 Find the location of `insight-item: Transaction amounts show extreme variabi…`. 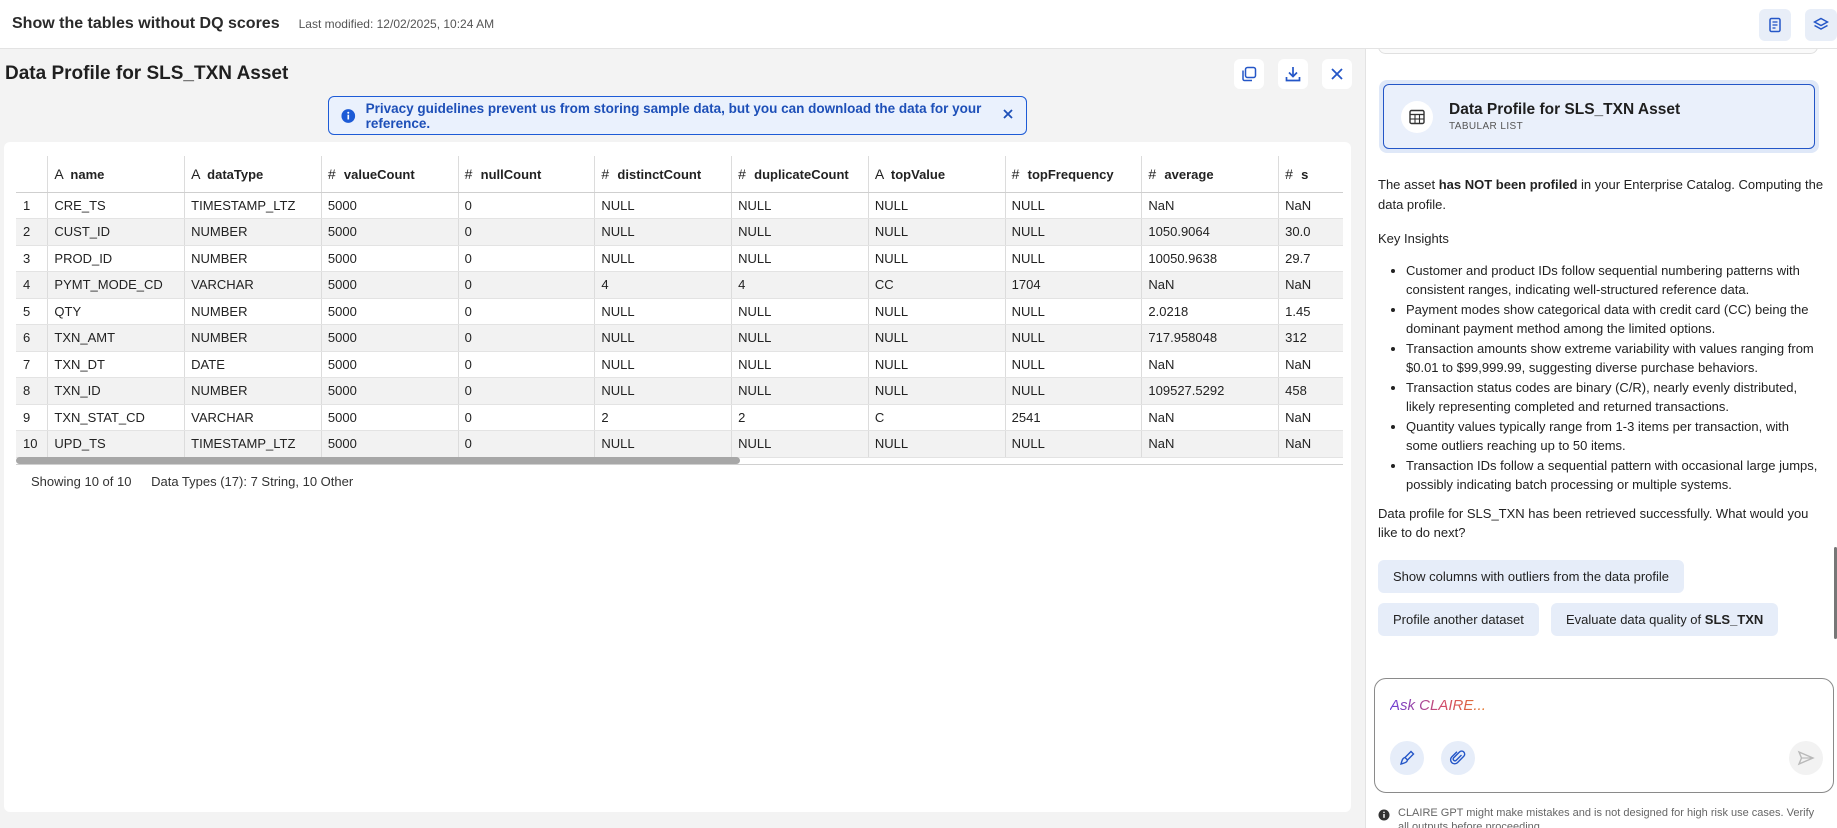

insight-item: Transaction amounts show extreme variabi… is located at coordinates (1615, 358).